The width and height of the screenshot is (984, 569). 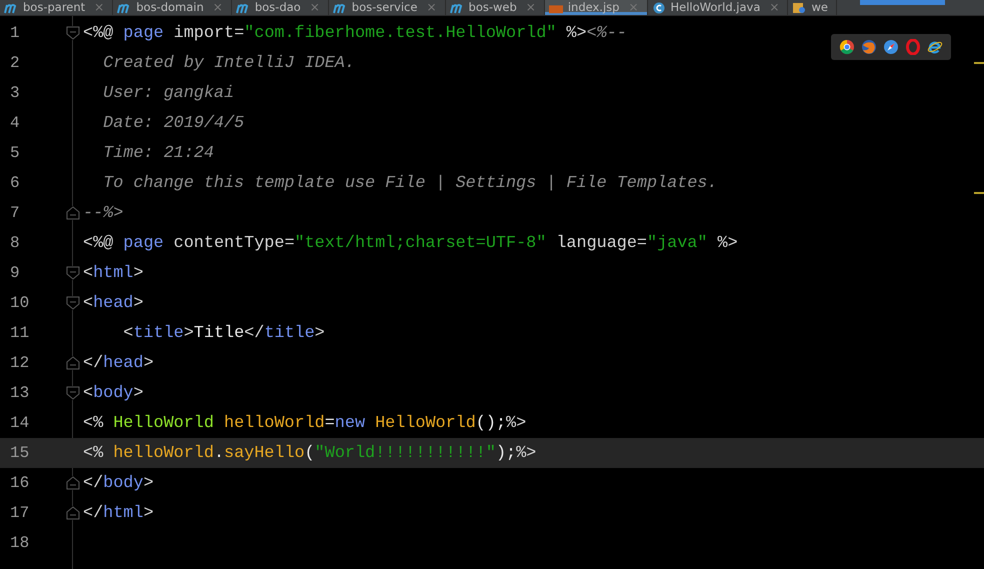 I want to click on editor-tab: bos-dao ×, so click(x=280, y=7).